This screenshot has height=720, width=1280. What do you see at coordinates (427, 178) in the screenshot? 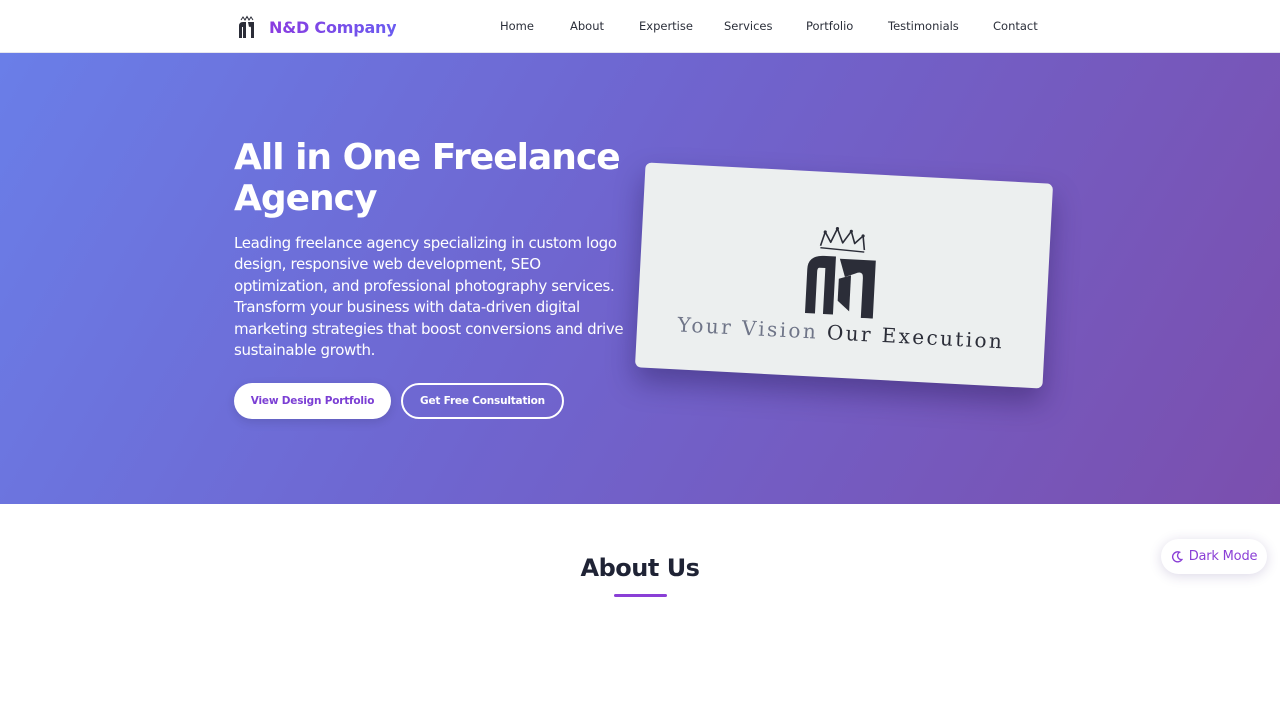
I see `hero-title: All in One Freelance Agency` at bounding box center [427, 178].